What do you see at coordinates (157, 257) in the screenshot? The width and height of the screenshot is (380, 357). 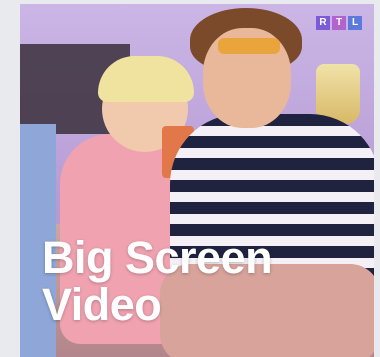 I see `headline-line-1: Big Screen` at bounding box center [157, 257].